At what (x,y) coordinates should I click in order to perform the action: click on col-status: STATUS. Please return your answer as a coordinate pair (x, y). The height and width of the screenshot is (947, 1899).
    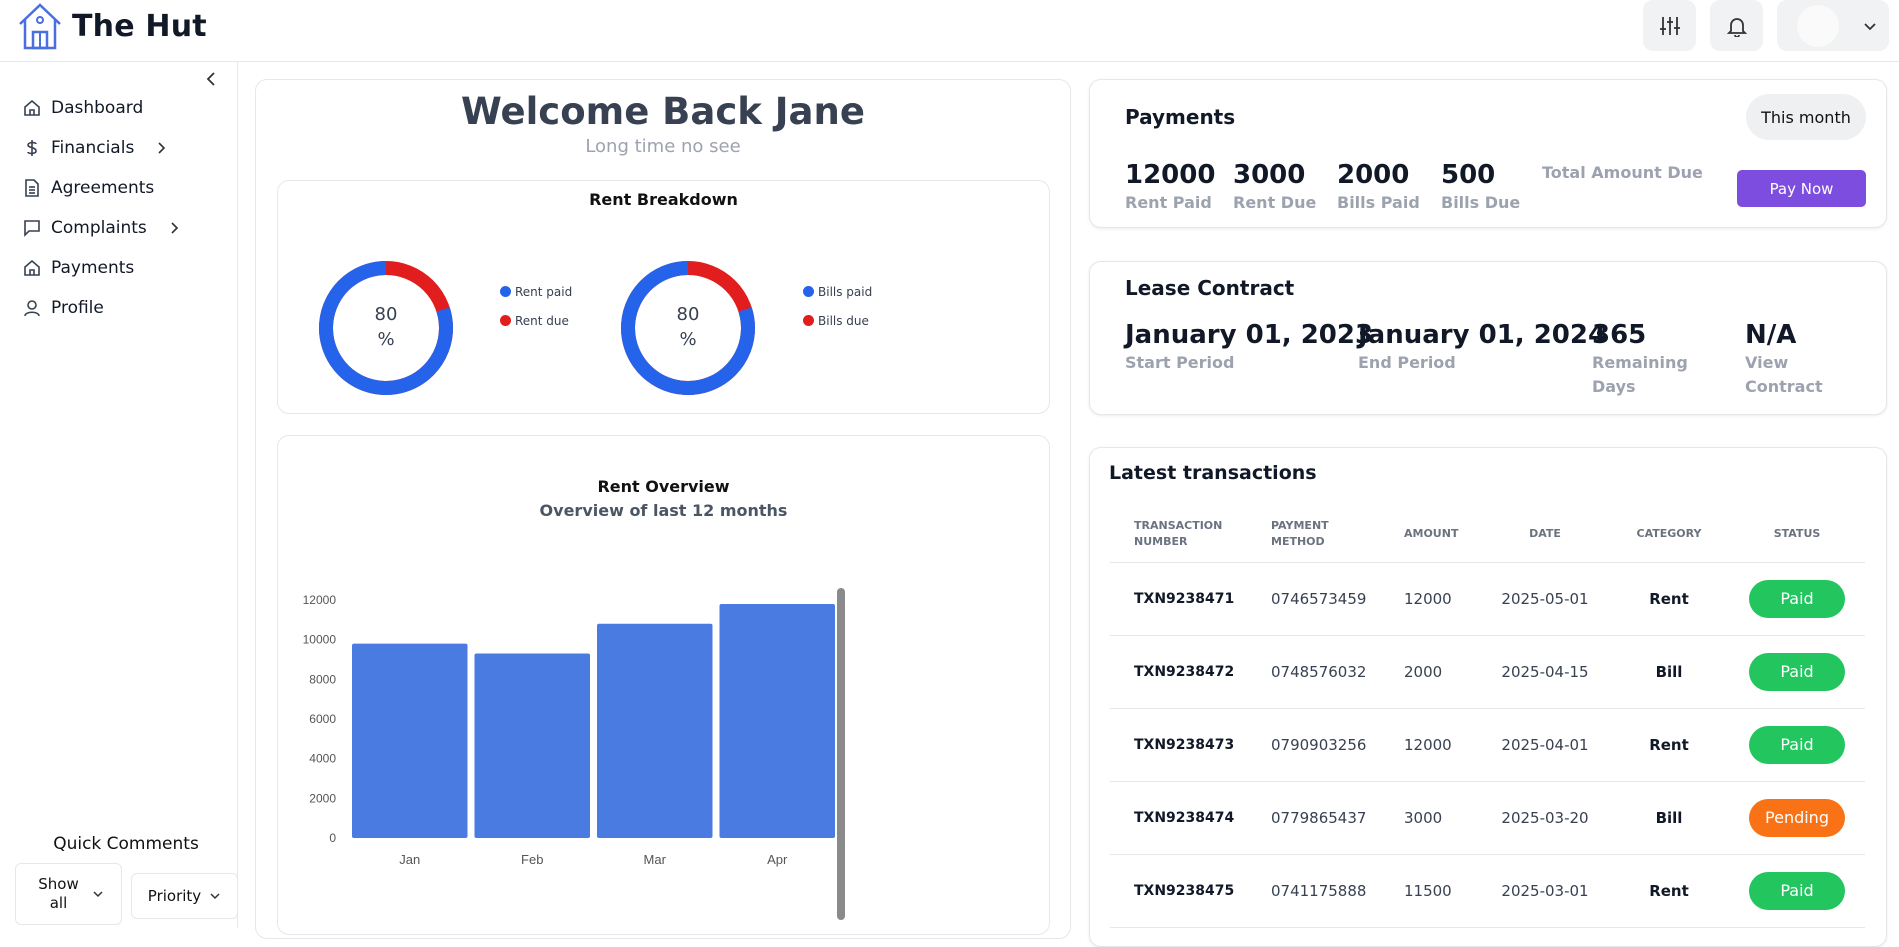
    Looking at the image, I should click on (1797, 534).